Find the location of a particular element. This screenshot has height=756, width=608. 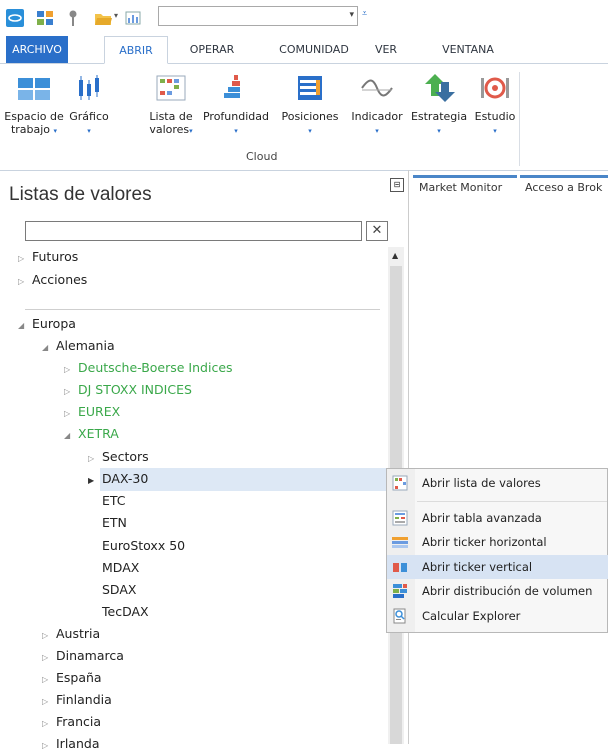

tab-ventana: VENTANA is located at coordinates (468, 49).